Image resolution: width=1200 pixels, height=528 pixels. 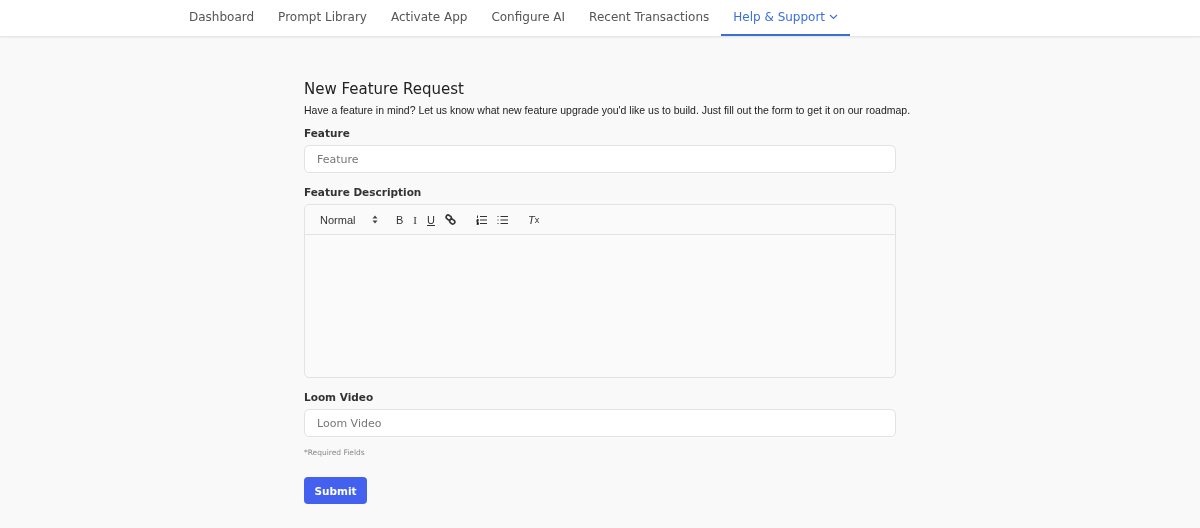 What do you see at coordinates (415, 219) in the screenshot?
I see `italic-button: I` at bounding box center [415, 219].